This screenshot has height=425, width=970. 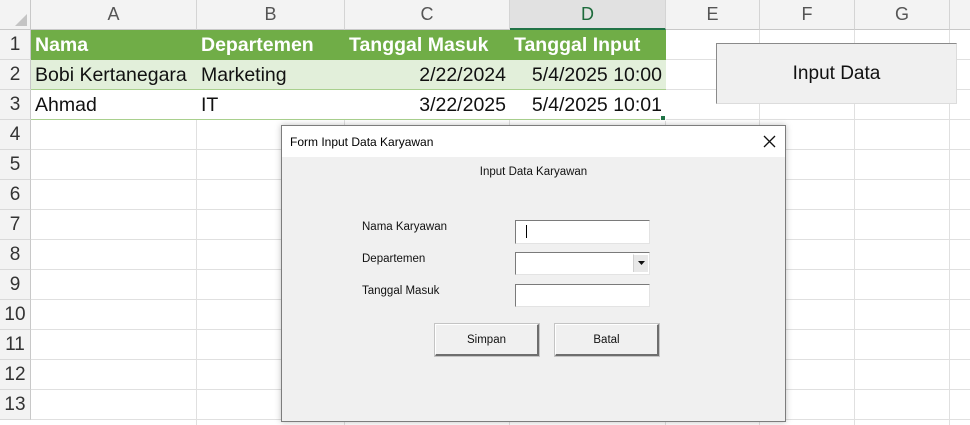 I want to click on row-header-4: 4, so click(x=15, y=135).